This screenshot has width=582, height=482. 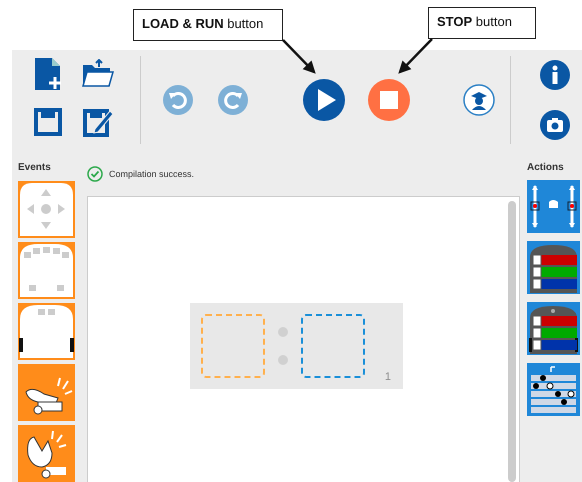 I want to click on callout-label: STOP button, so click(x=482, y=23).